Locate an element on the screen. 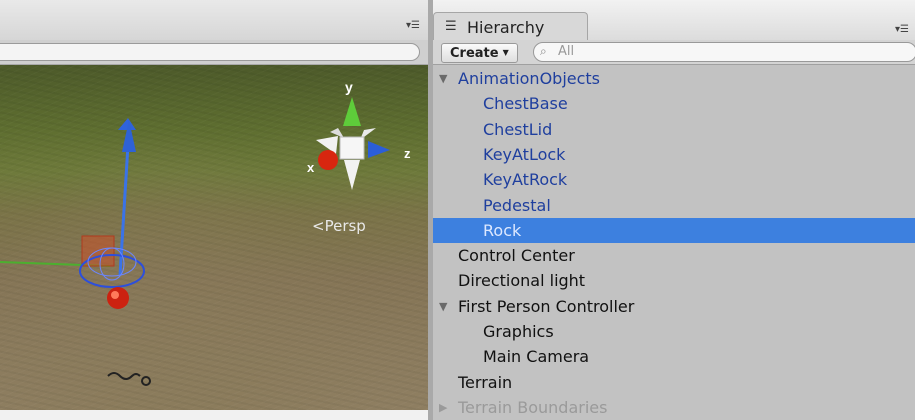 This screenshot has width=915, height=420. hierarchy-item-label: First Person Controller is located at coordinates (546, 306).